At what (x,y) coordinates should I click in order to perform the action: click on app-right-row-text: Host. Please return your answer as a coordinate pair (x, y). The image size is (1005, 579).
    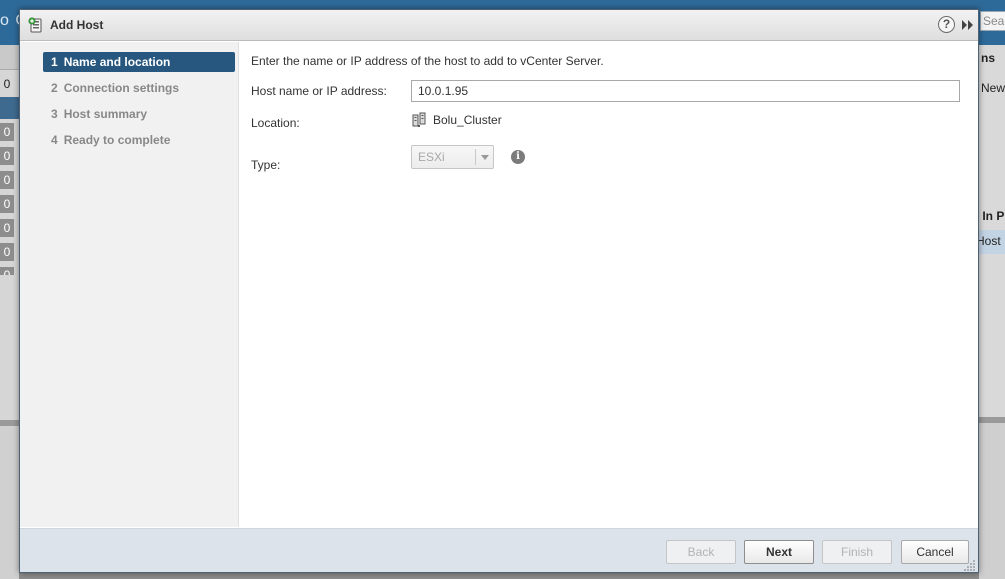
    Looking at the image, I should click on (988, 241).